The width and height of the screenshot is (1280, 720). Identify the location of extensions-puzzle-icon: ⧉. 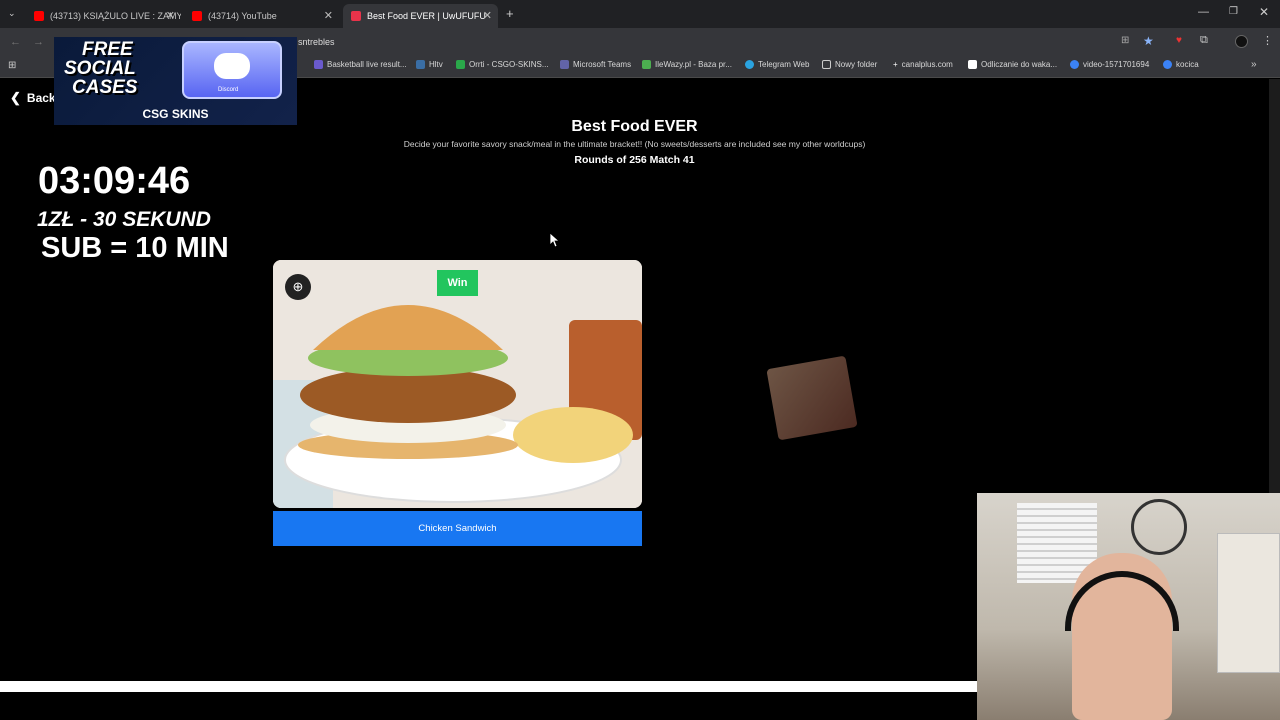
(1204, 40).